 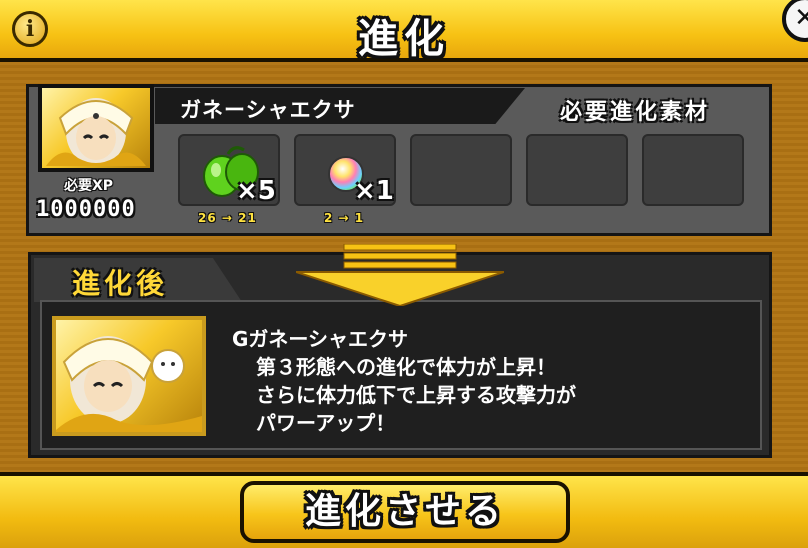 What do you see at coordinates (400, 275) in the screenshot?
I see `down-arrow-icon` at bounding box center [400, 275].